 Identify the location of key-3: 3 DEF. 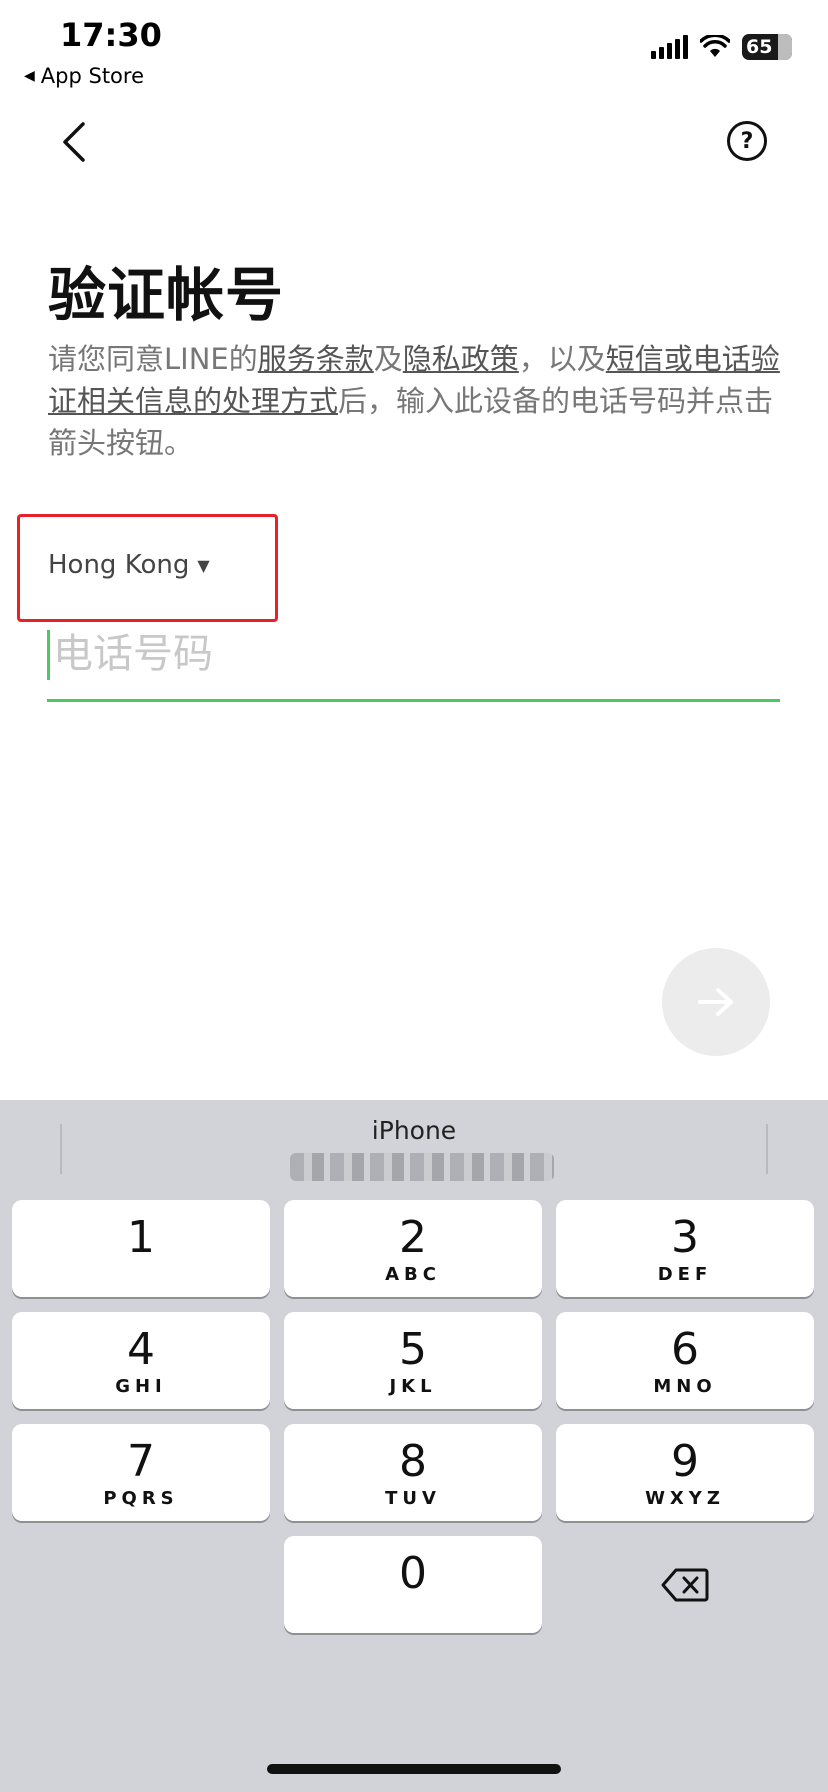
(685, 1248).